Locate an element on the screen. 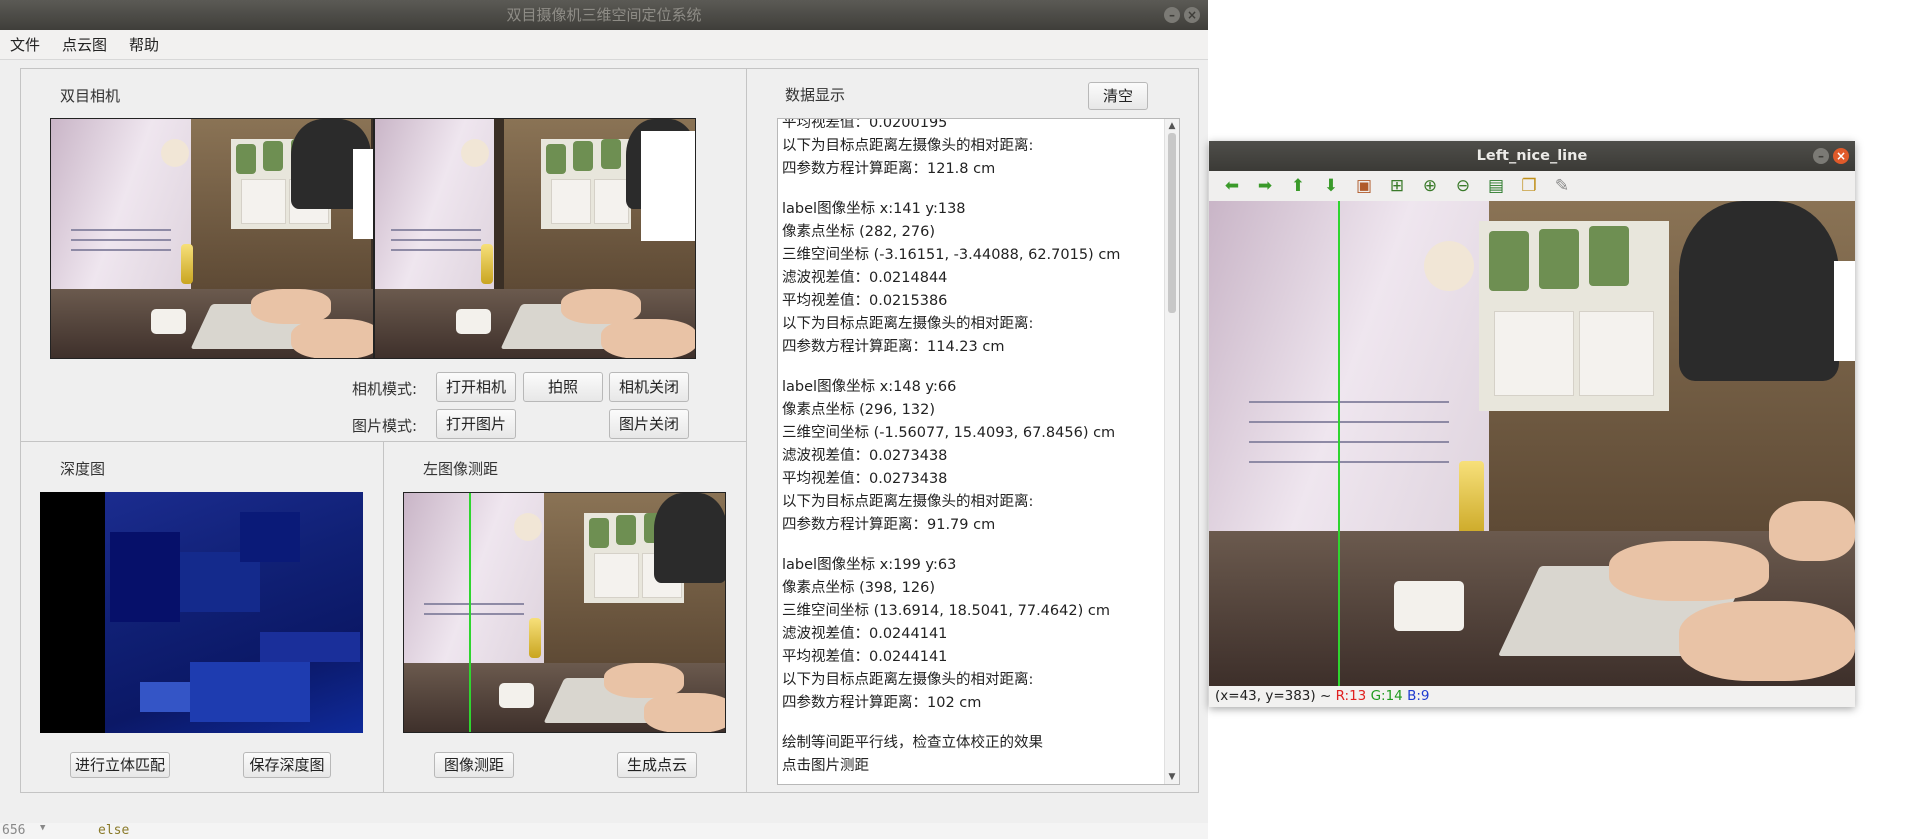  cv-status-bar: (x=43, y=383) ~ R:13 G:14 B:9 is located at coordinates (1532, 696).